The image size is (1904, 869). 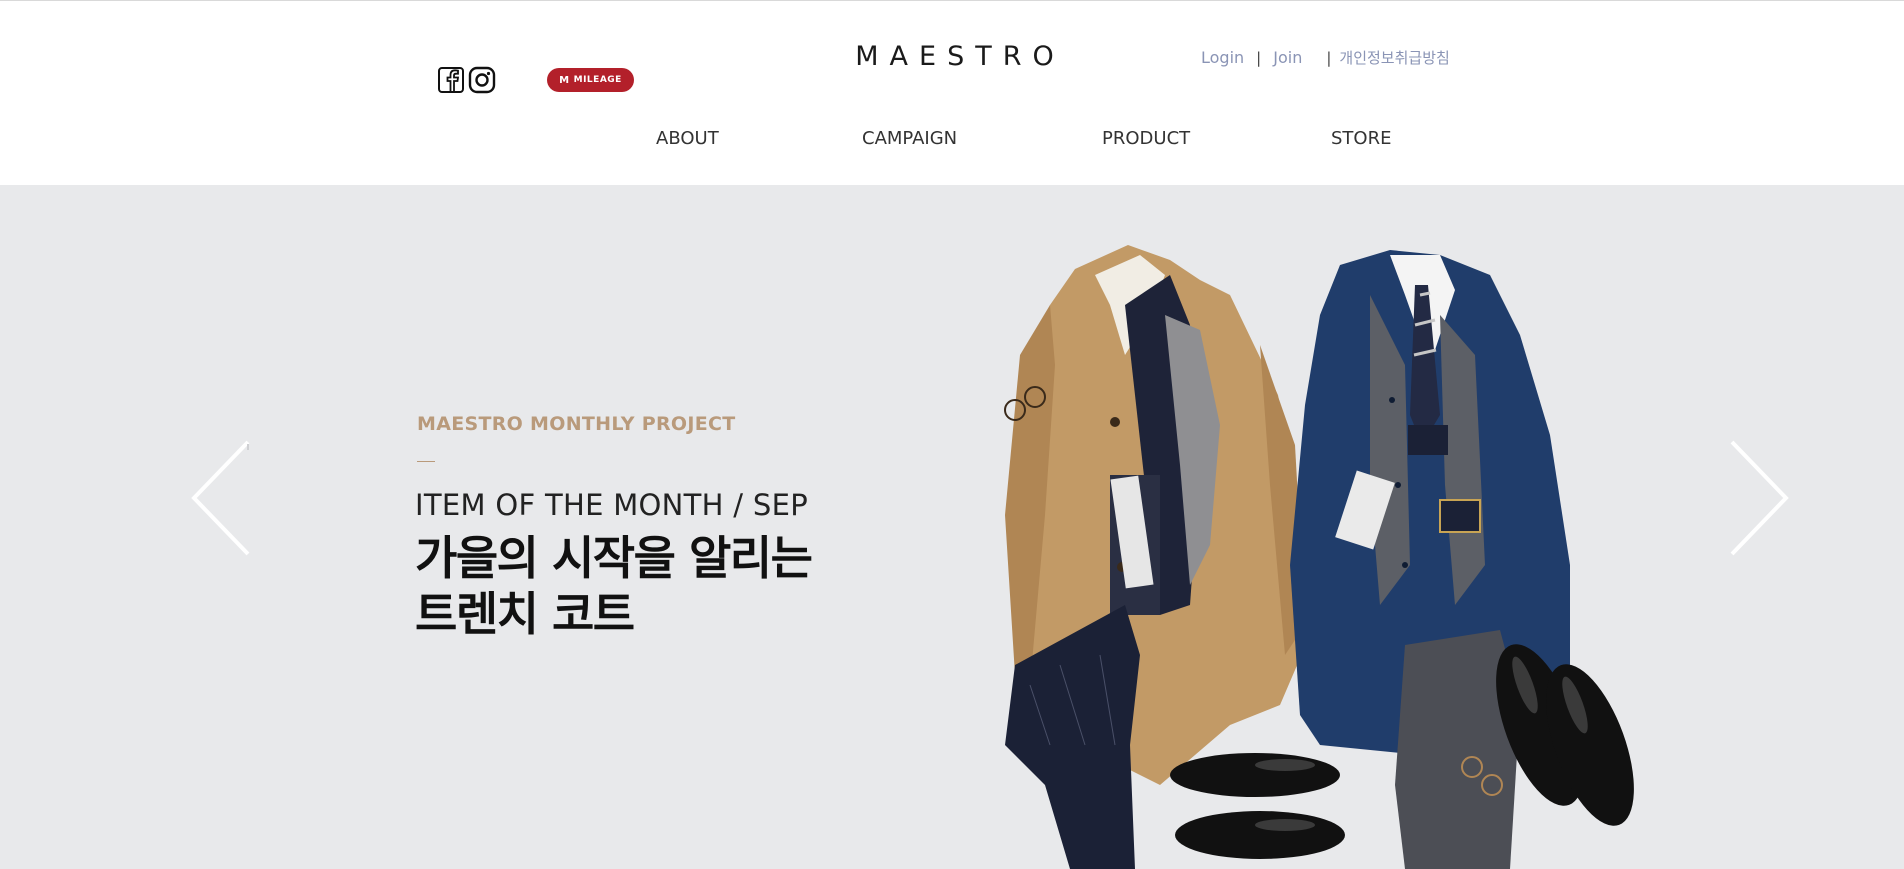 What do you see at coordinates (909, 138) in the screenshot?
I see `nav-item-campaign: CAMPAIGN` at bounding box center [909, 138].